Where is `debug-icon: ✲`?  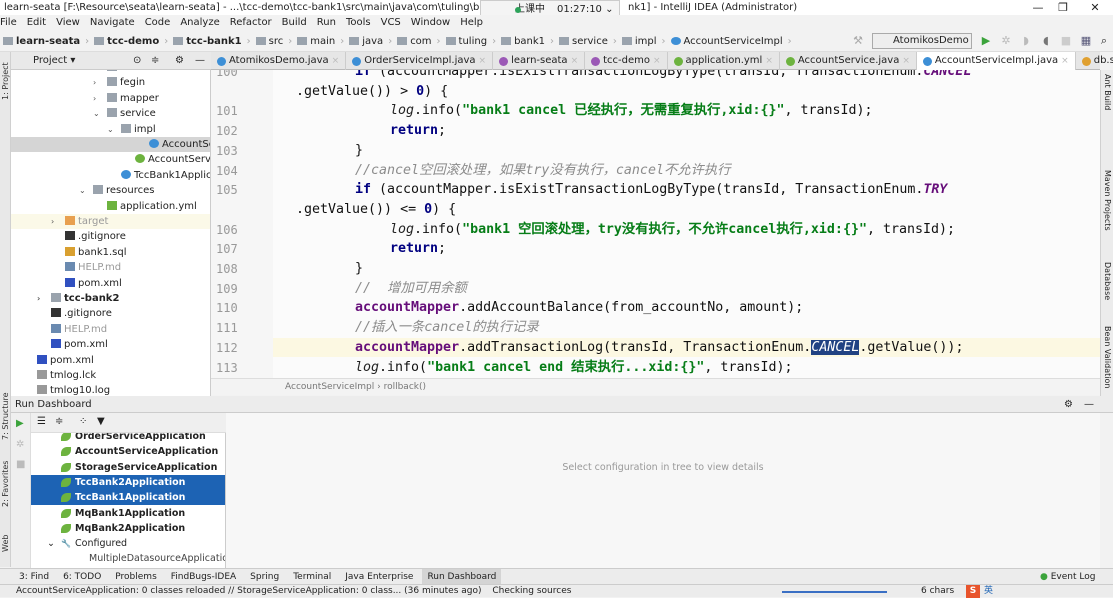
debug-icon: ✲ is located at coordinates (1006, 41).